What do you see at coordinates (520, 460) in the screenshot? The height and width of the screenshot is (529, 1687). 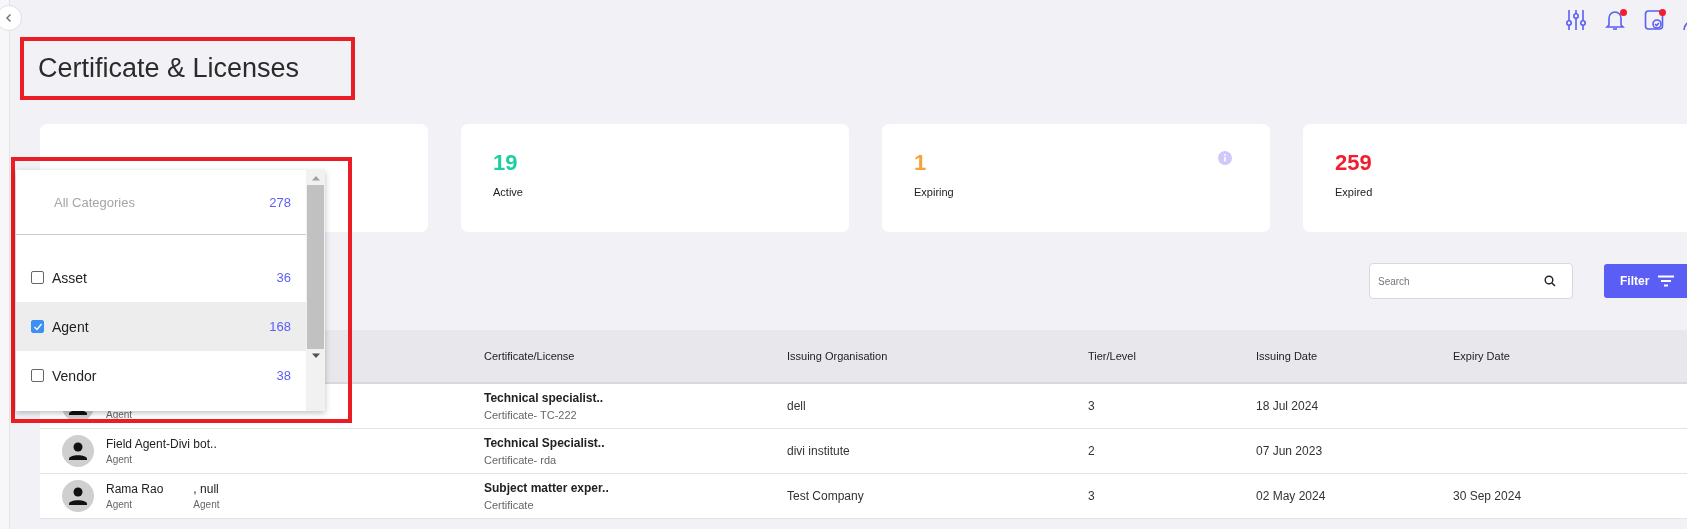 I see `certificate-type: Certificate- rda` at bounding box center [520, 460].